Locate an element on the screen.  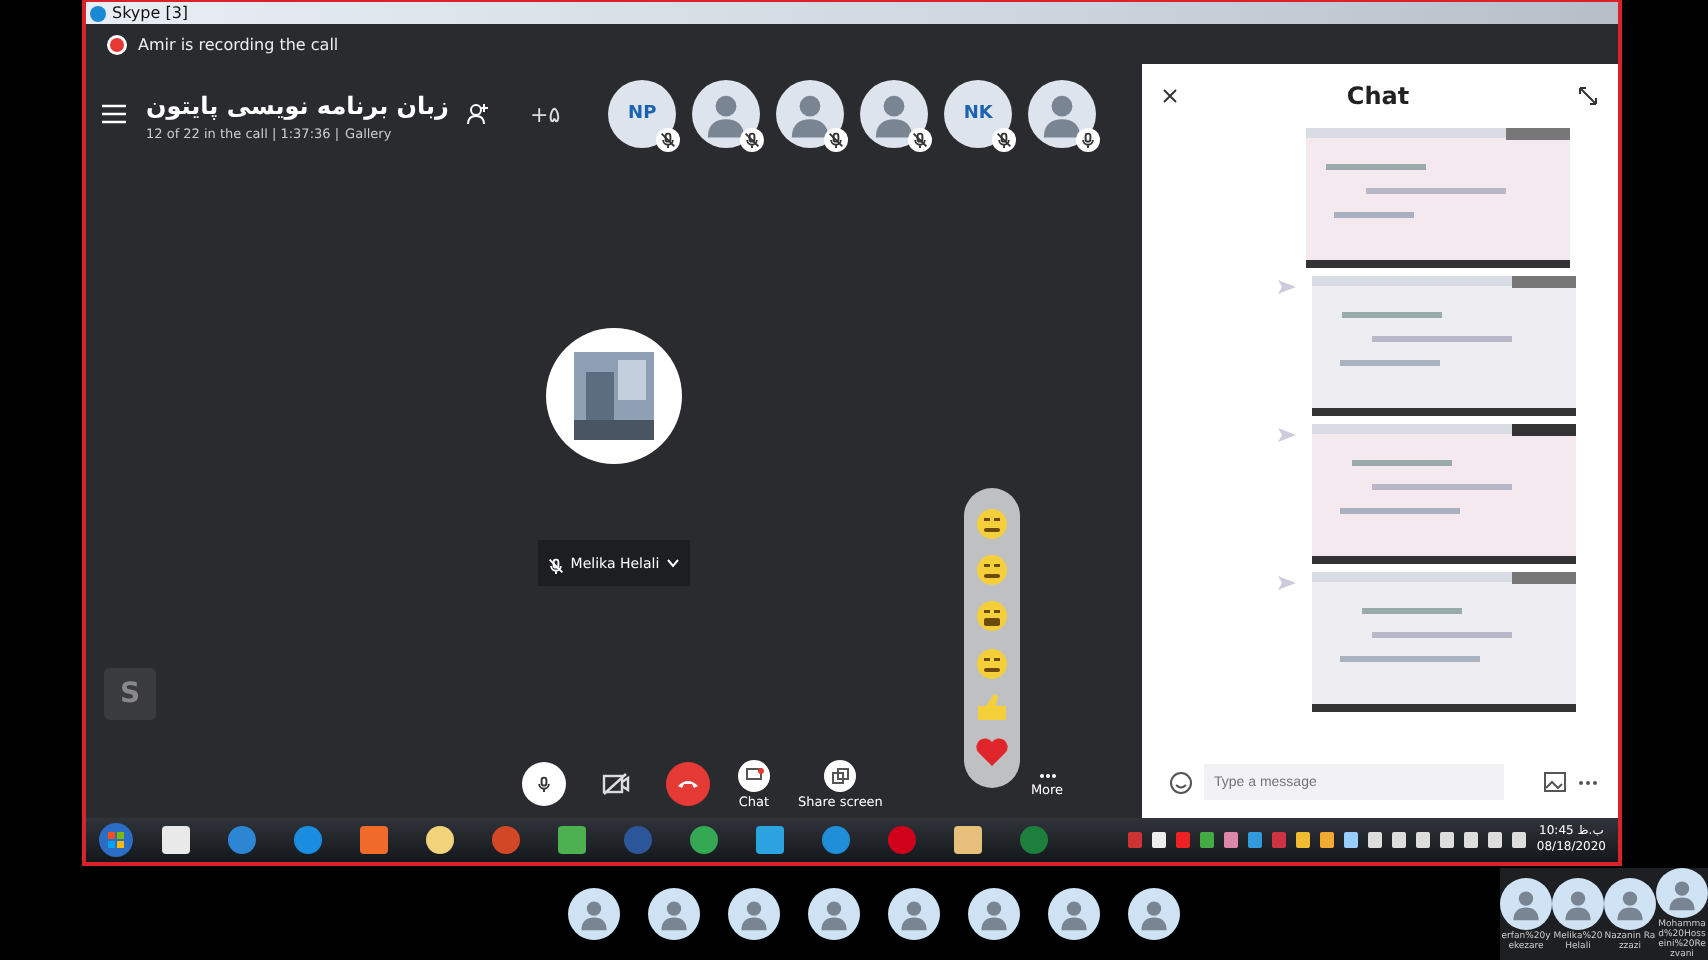
recording-icon is located at coordinates (117, 44).